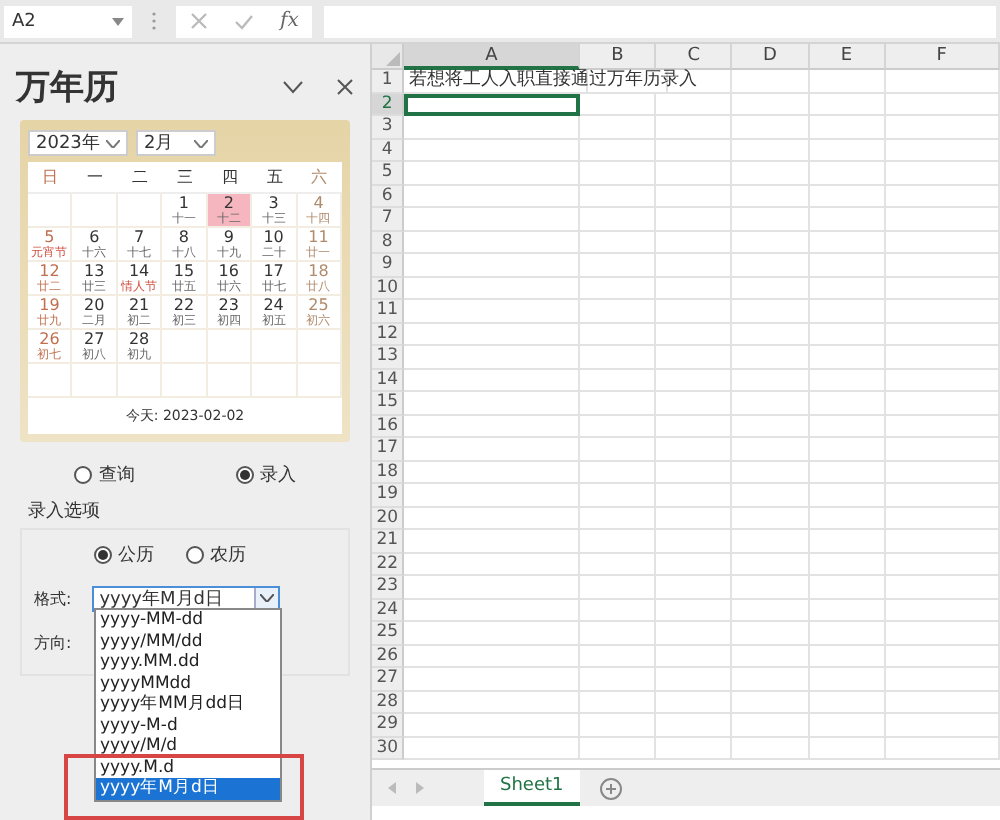 Image resolution: width=1000 pixels, height=820 pixels. Describe the element at coordinates (388, 587) in the screenshot. I see `row-header: 23` at that location.